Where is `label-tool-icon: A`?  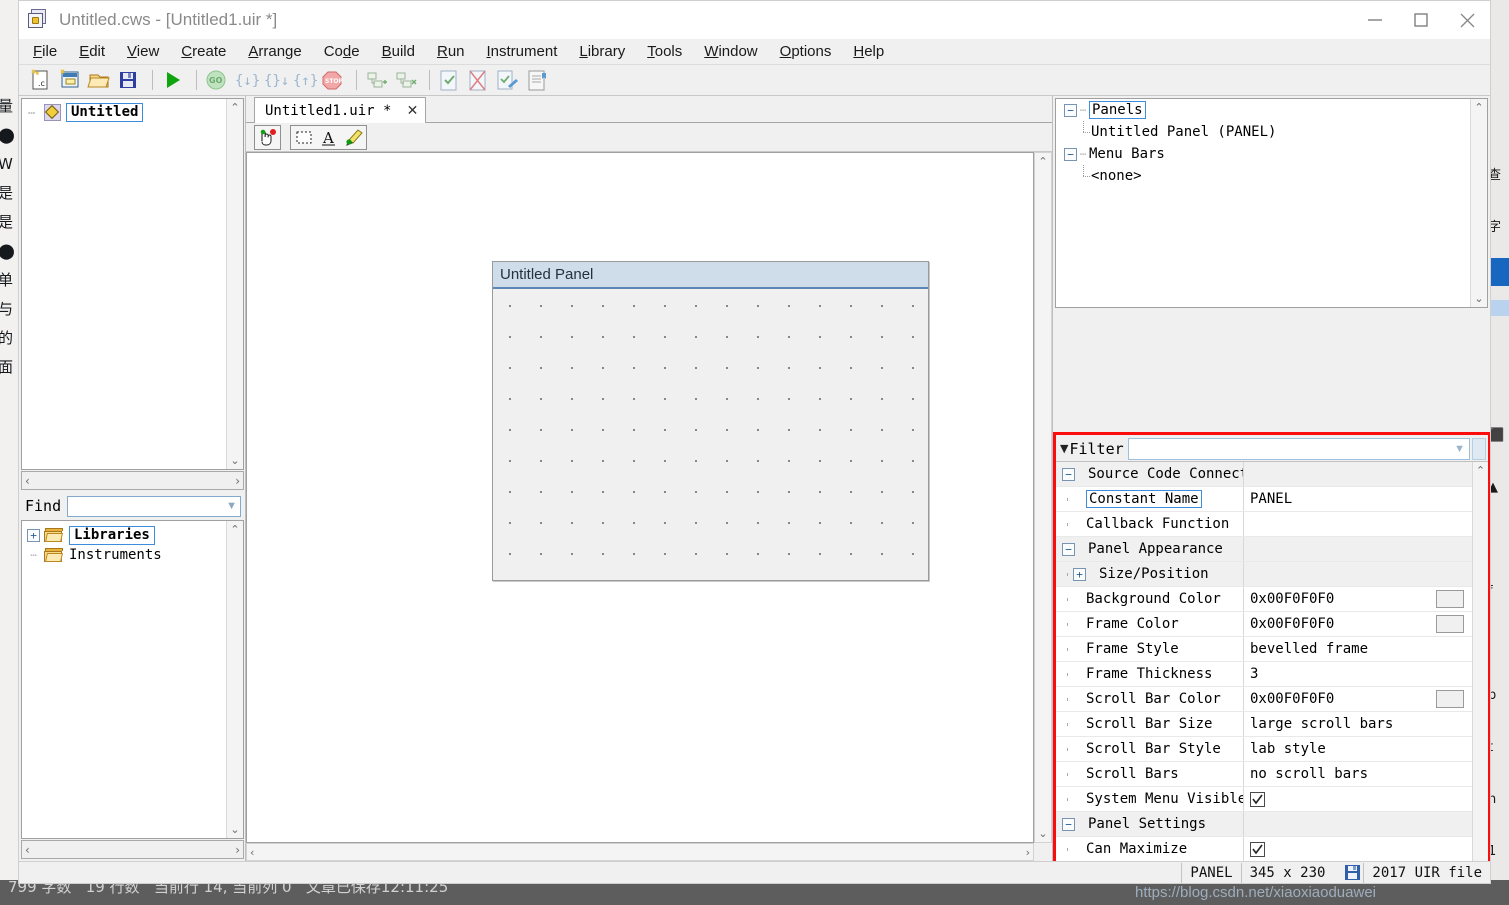
label-tool-icon: A is located at coordinates (328, 137).